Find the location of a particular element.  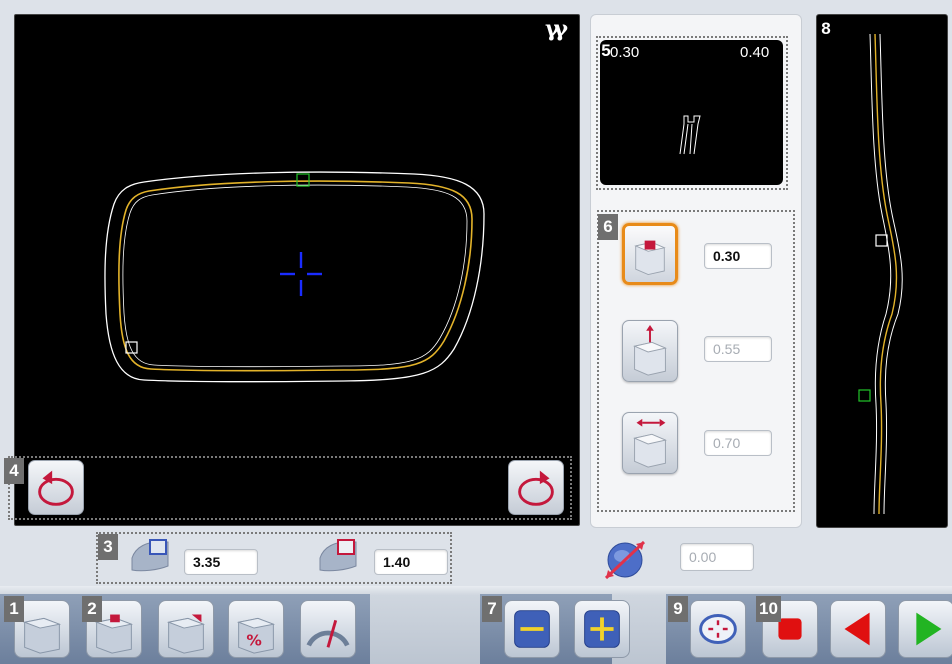

green-marker is located at coordinates (303, 180).